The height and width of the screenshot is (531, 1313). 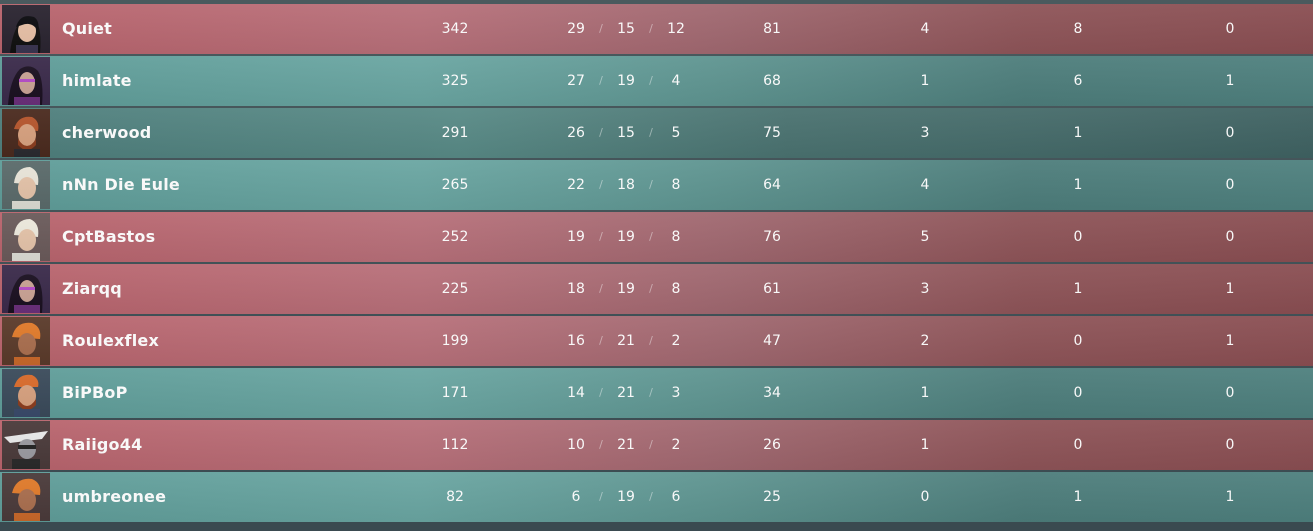 What do you see at coordinates (676, 81) in the screenshot?
I see `assists-value: 4` at bounding box center [676, 81].